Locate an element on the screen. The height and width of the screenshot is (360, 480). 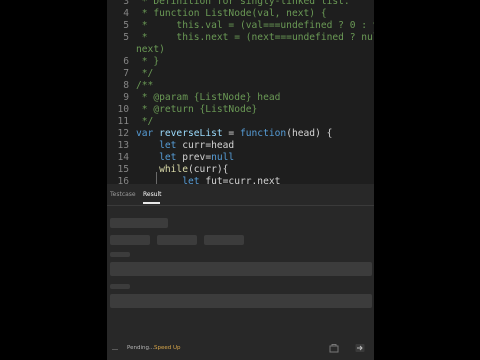
code-line: next) is located at coordinates (240, 50).